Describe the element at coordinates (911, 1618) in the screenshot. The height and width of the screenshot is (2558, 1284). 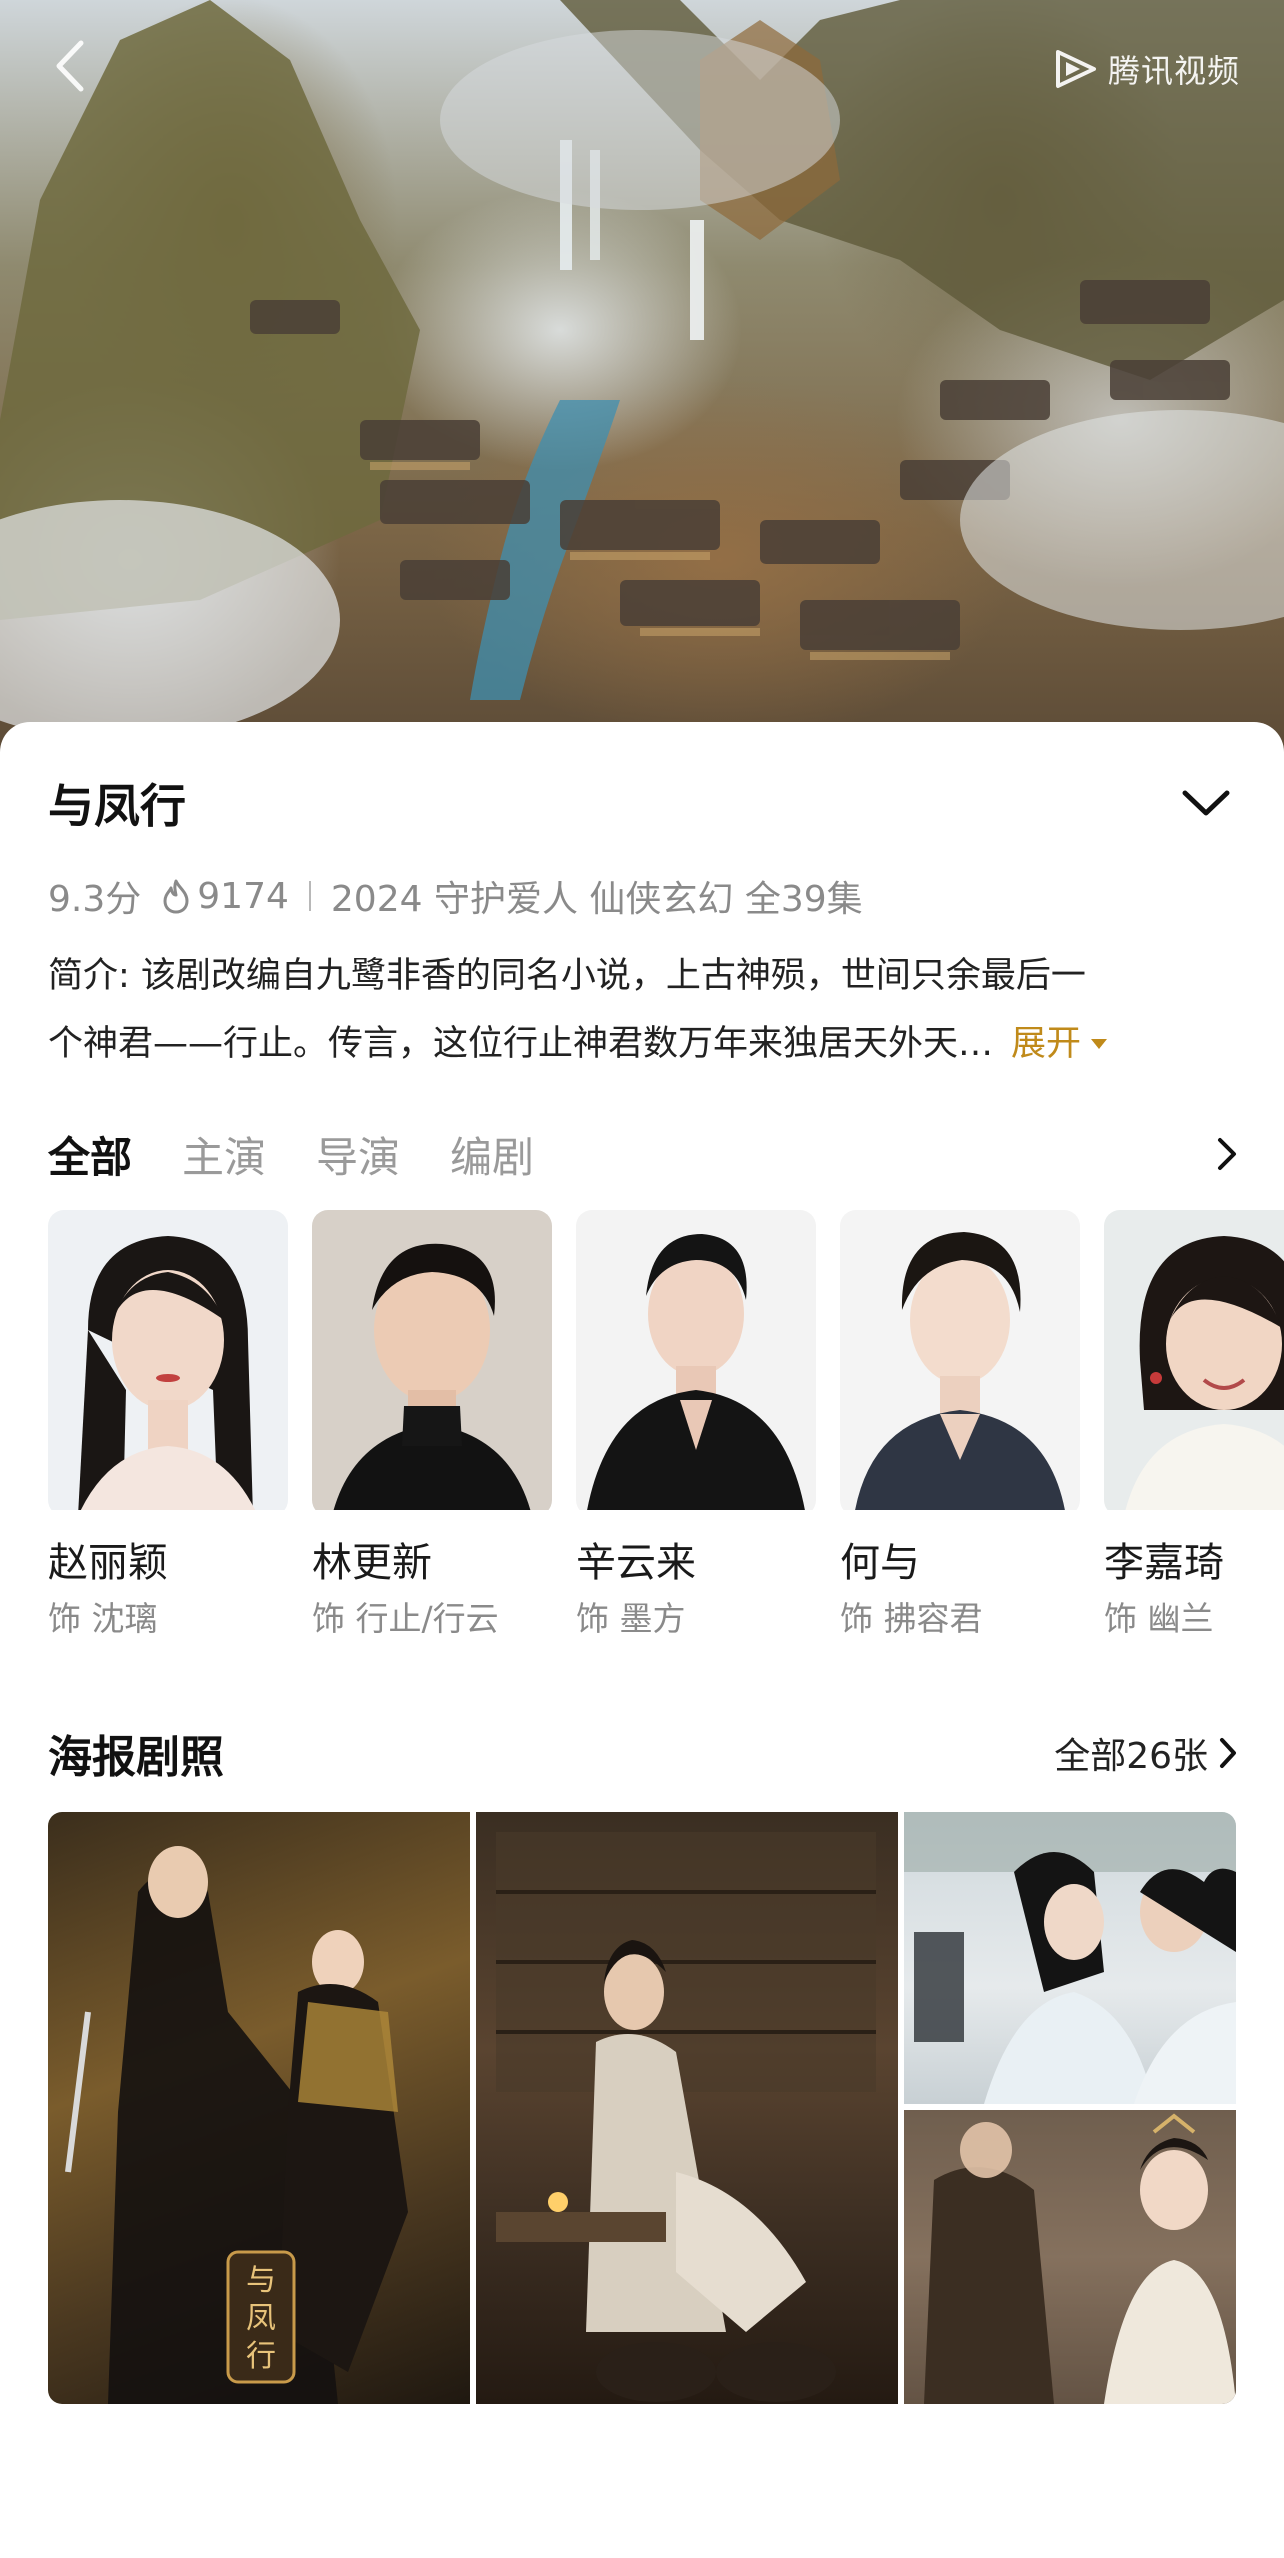
I see `cast-role-4: 饰 拂容君` at that location.